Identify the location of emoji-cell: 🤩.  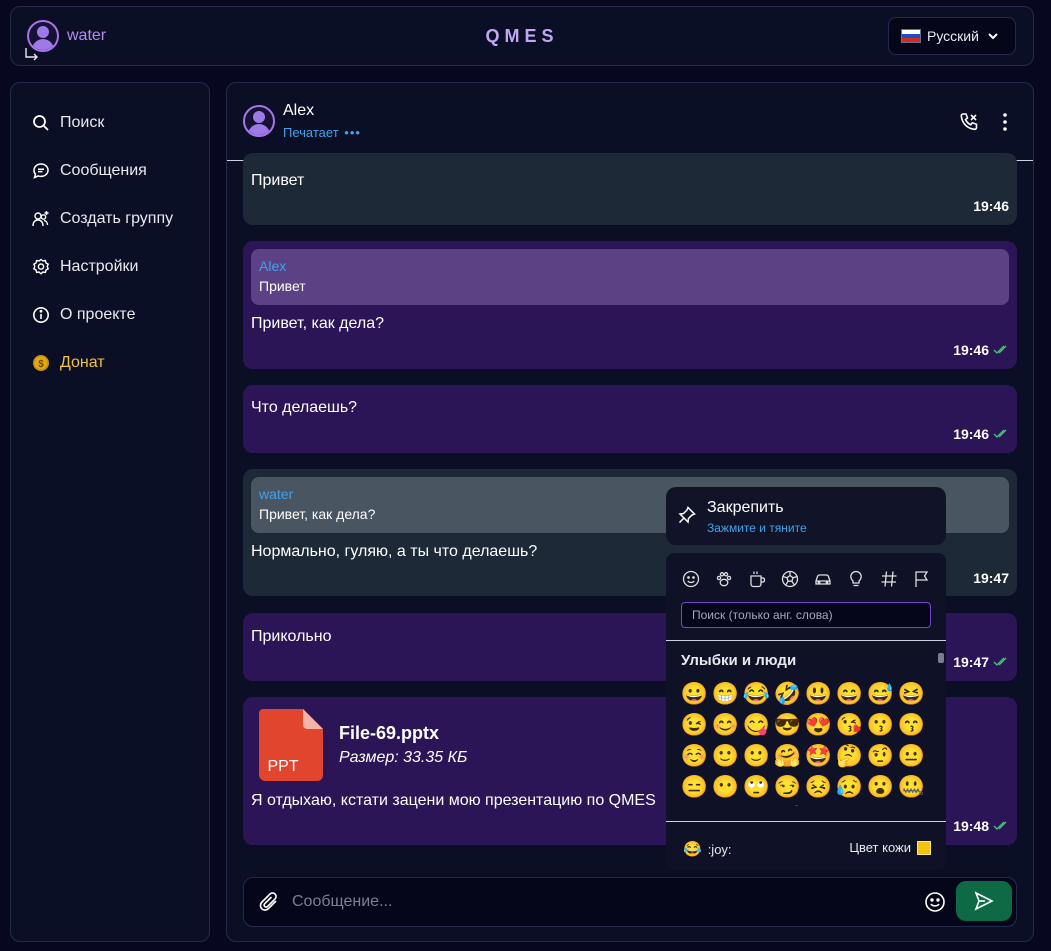
(818, 755).